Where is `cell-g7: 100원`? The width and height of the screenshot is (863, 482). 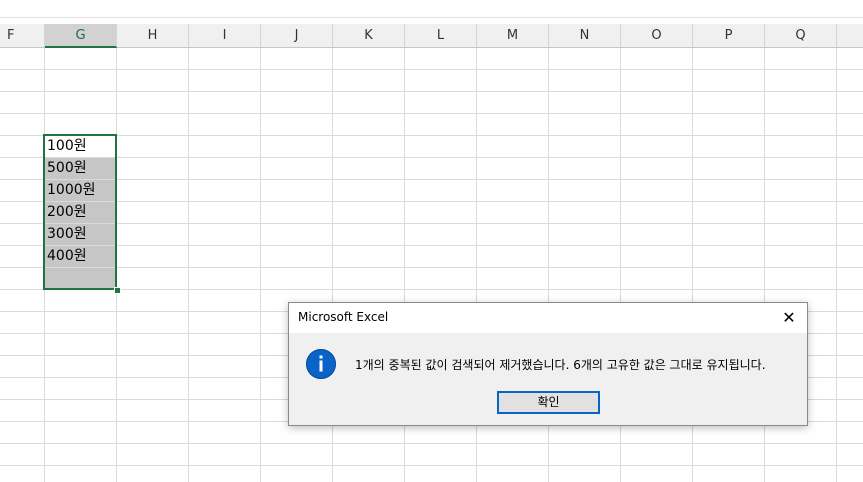 cell-g7: 100원 is located at coordinates (80, 146).